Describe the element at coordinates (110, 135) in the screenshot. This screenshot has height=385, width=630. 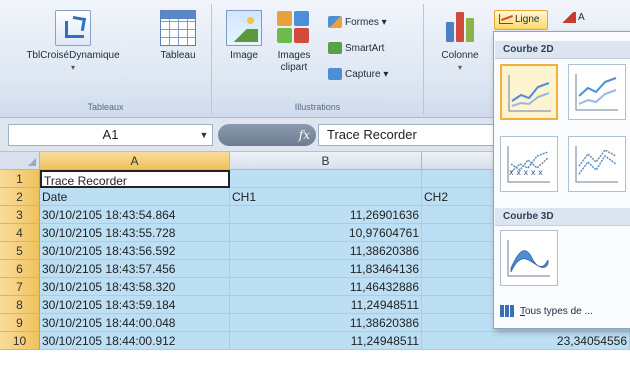
I see `name-box: A1` at that location.